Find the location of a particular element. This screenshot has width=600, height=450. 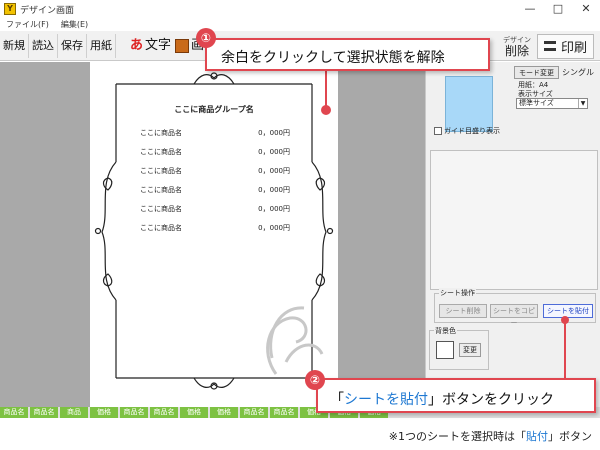

footnote: ※1つのシートを選択時は「貼付」ボタン is located at coordinates (490, 436).